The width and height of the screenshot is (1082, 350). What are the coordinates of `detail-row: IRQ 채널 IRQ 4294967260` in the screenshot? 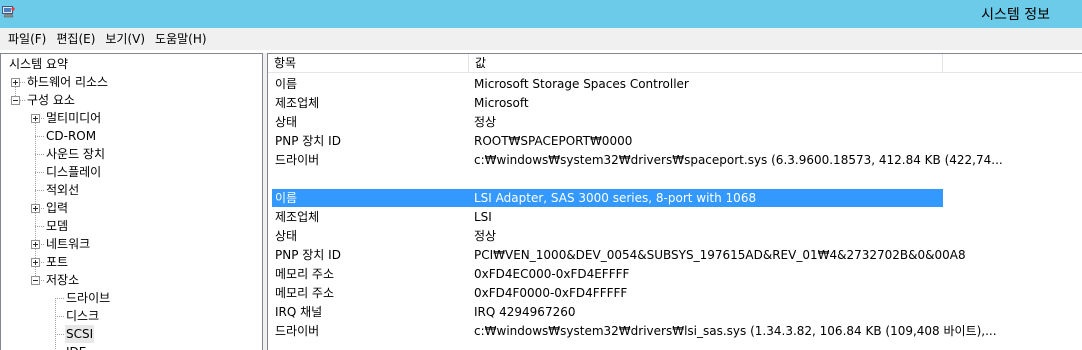 It's located at (607, 312).